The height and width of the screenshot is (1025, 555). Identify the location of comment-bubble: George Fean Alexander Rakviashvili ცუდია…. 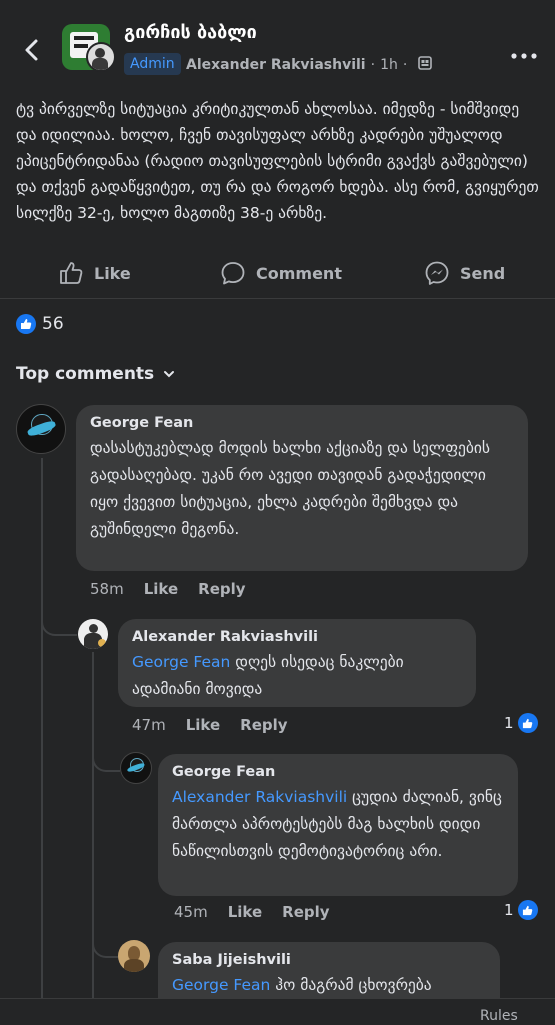
(338, 825).